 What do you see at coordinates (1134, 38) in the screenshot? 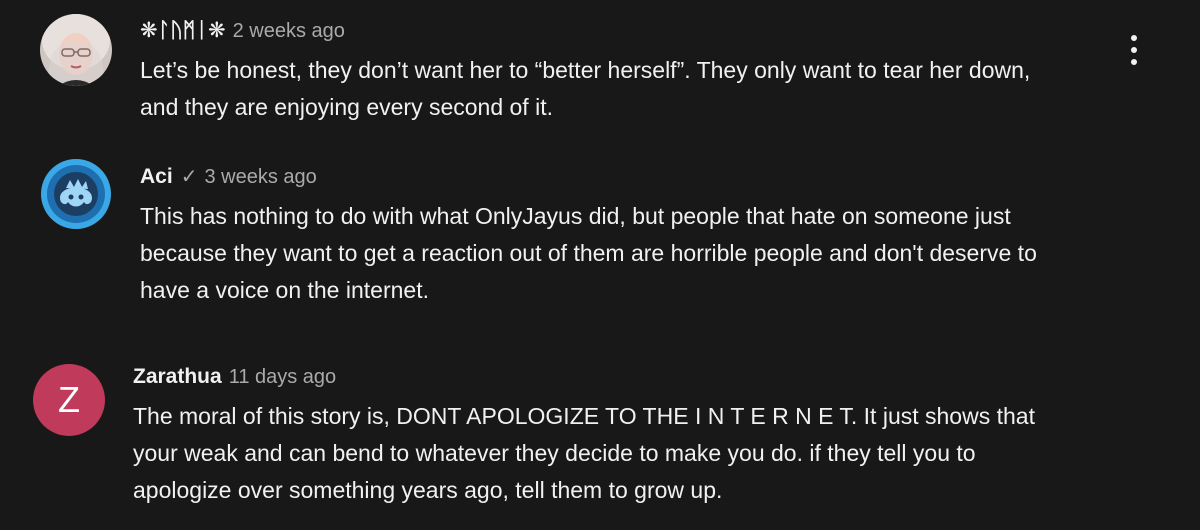
I see `more-vert-icon` at bounding box center [1134, 38].